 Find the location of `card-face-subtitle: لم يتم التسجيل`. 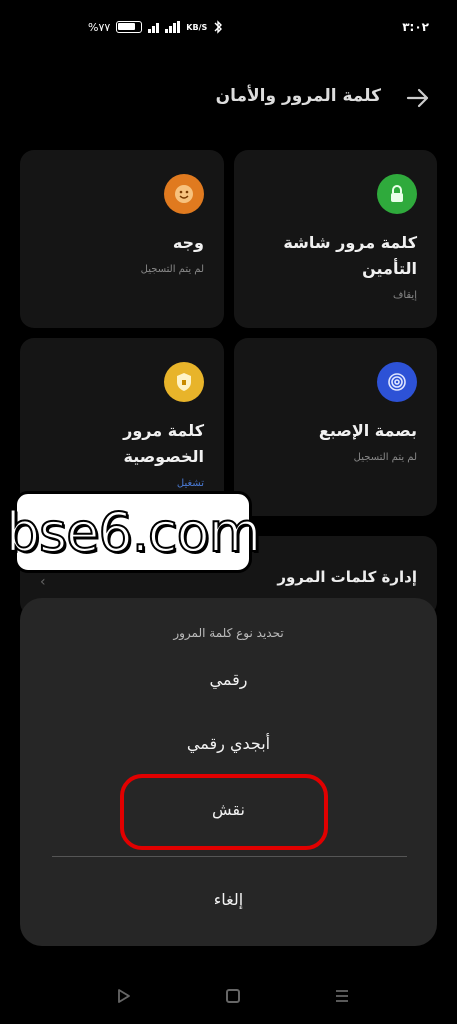

card-face-subtitle: لم يتم التسجيل is located at coordinates (172, 269).